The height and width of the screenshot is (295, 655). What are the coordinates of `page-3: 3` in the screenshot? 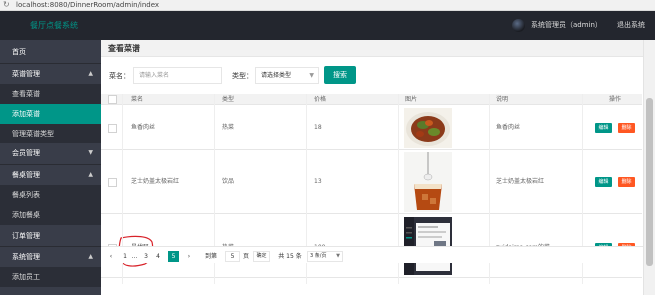 It's located at (146, 256).